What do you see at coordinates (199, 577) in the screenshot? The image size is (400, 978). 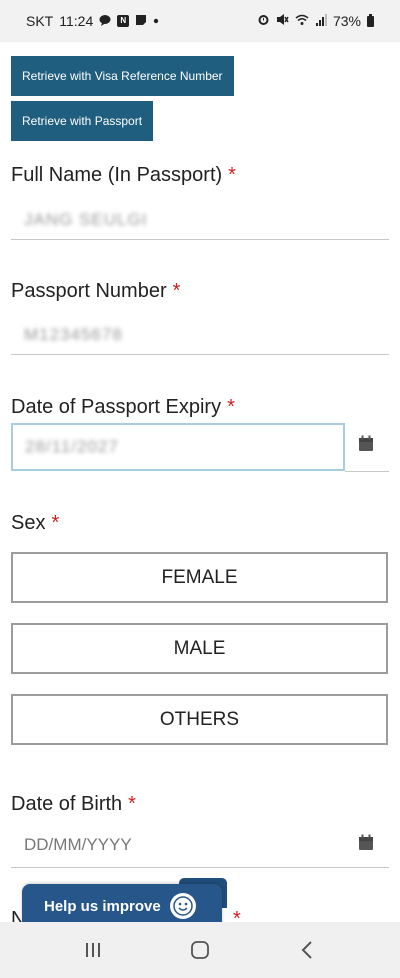 I see `sex-option-female: FEMALE` at bounding box center [199, 577].